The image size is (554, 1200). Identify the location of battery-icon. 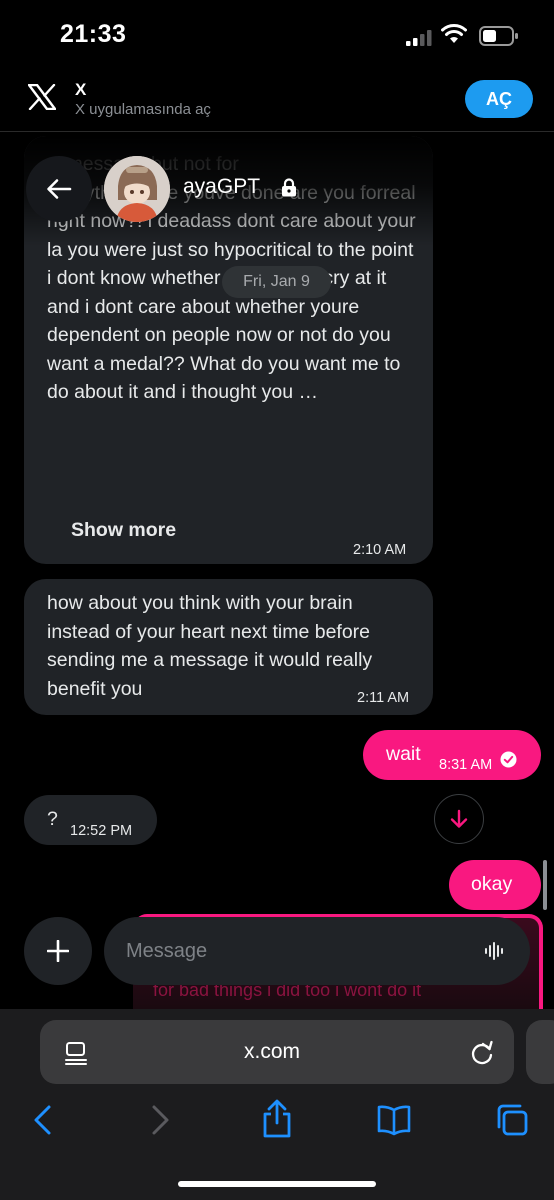
(498, 36).